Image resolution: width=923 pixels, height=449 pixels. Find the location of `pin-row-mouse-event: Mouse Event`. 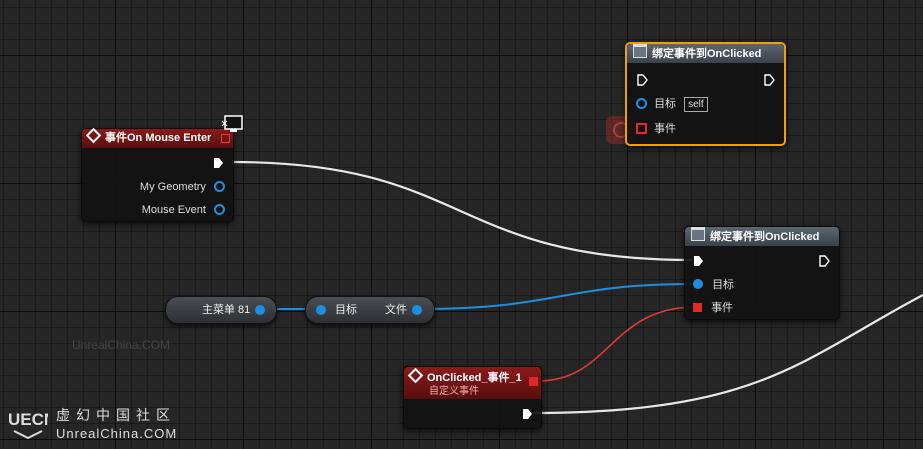

pin-row-mouse-event: Mouse Event is located at coordinates (183, 210).